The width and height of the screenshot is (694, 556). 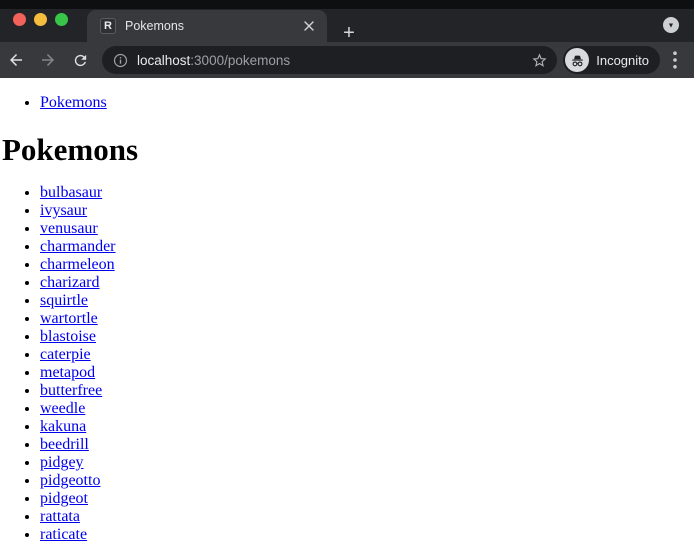 I want to click on pokemon-link: pidgeot, so click(x=64, y=498).